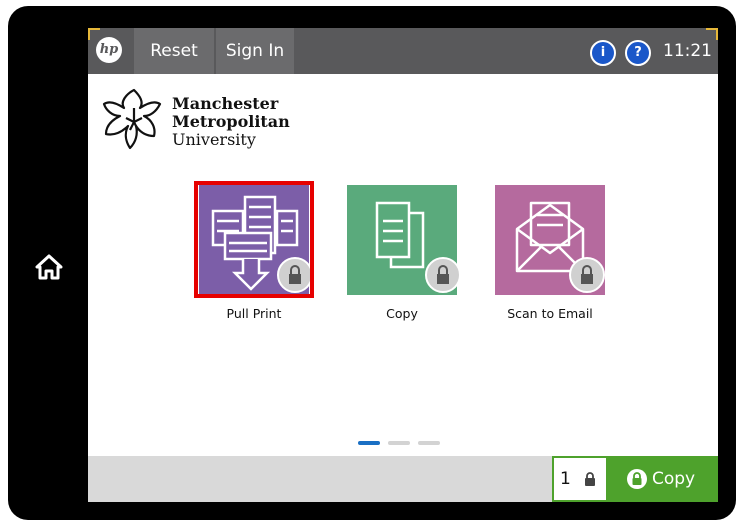 The width and height of the screenshot is (744, 526). I want to click on university-name-line1: Manchester, so click(225, 103).